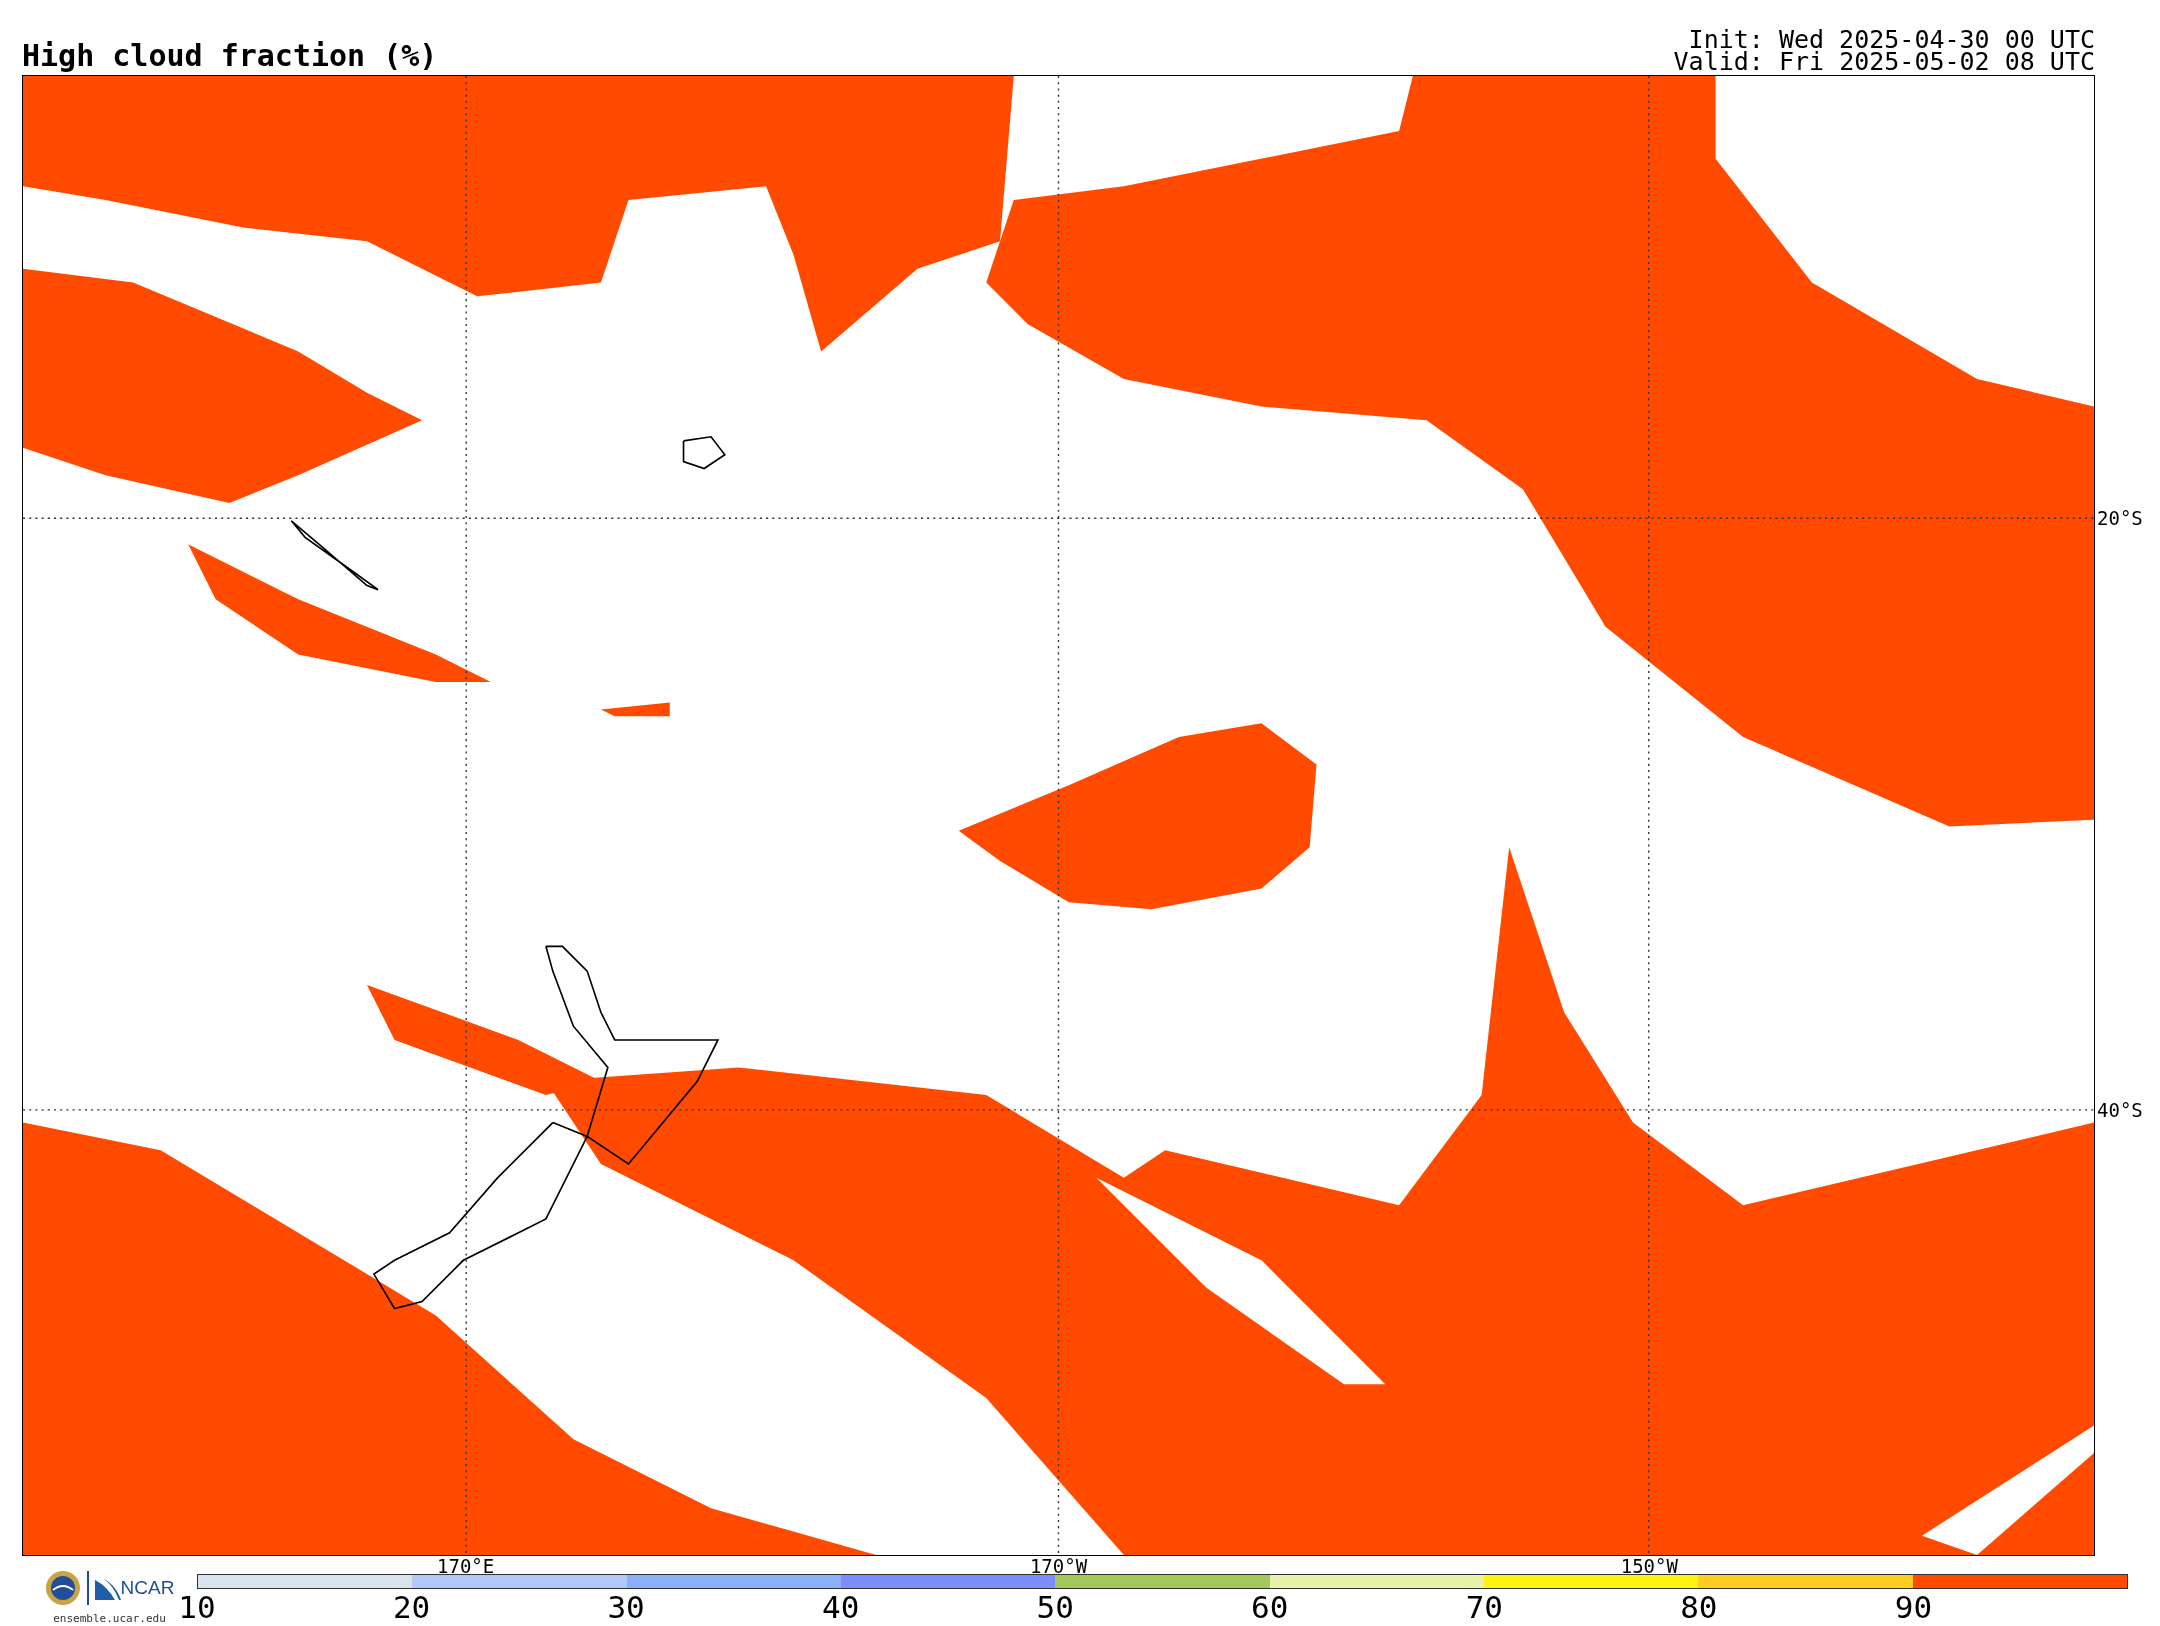 The image size is (2160, 1626). Describe the element at coordinates (1058, 1566) in the screenshot. I see `longitude-label: 170°W` at that location.